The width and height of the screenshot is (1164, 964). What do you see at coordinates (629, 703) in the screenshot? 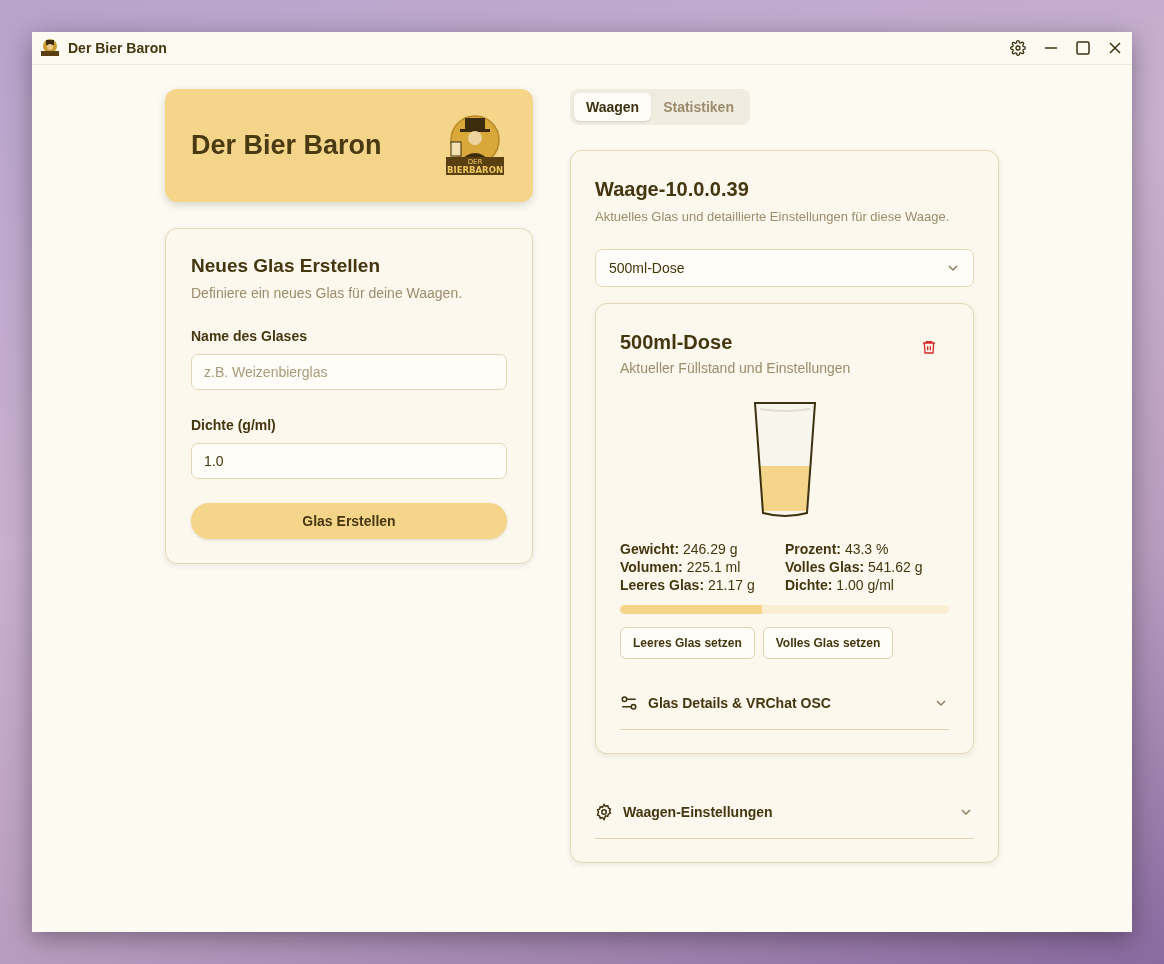
I see `sliders-icon` at bounding box center [629, 703].